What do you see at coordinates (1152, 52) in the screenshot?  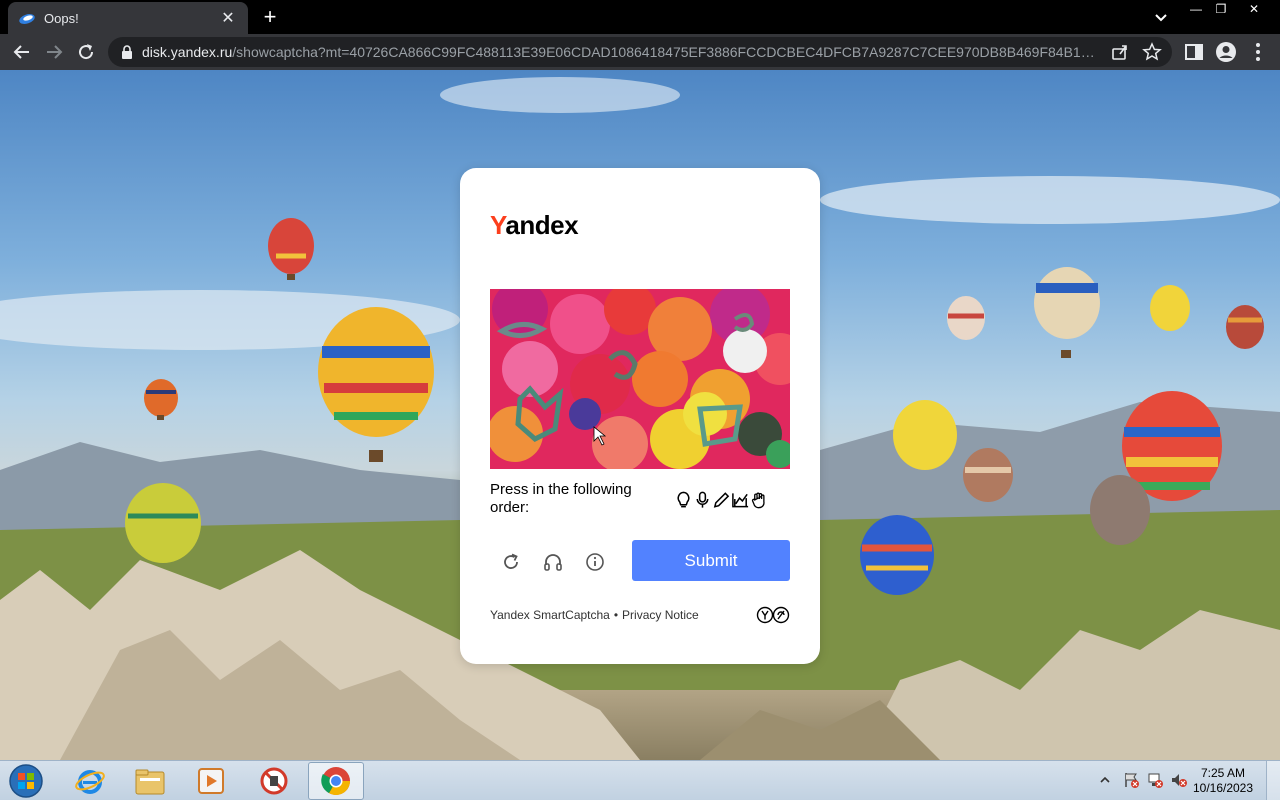 I see `bookmark-star-icon` at bounding box center [1152, 52].